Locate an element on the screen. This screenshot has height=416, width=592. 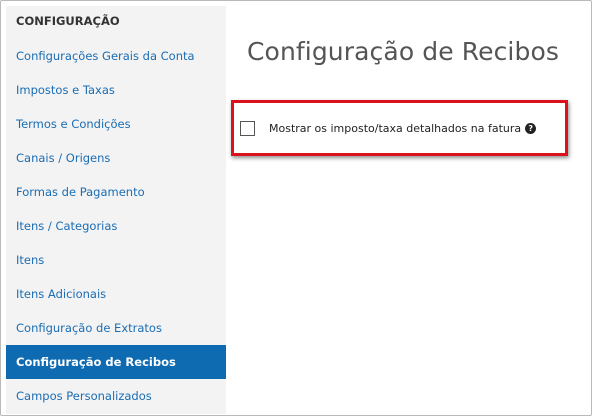
sidebar-item-configuracao-de-recibos: Configuração de Recibos is located at coordinates (116, 362).